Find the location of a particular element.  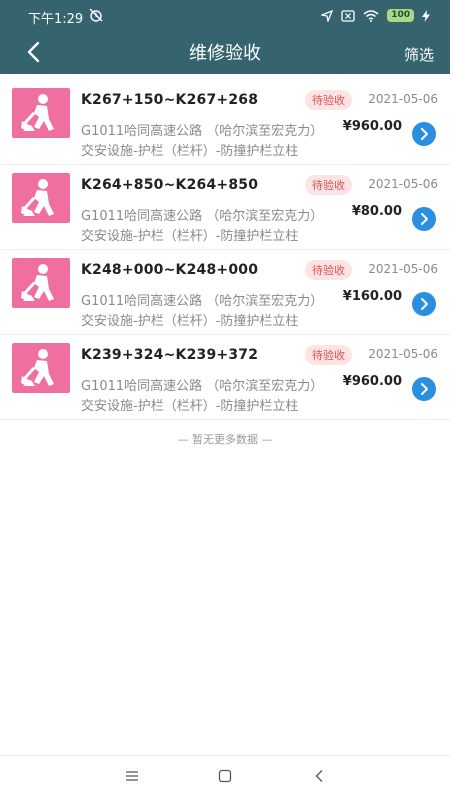

item-code: K264+850~K264+850 is located at coordinates (170, 185).